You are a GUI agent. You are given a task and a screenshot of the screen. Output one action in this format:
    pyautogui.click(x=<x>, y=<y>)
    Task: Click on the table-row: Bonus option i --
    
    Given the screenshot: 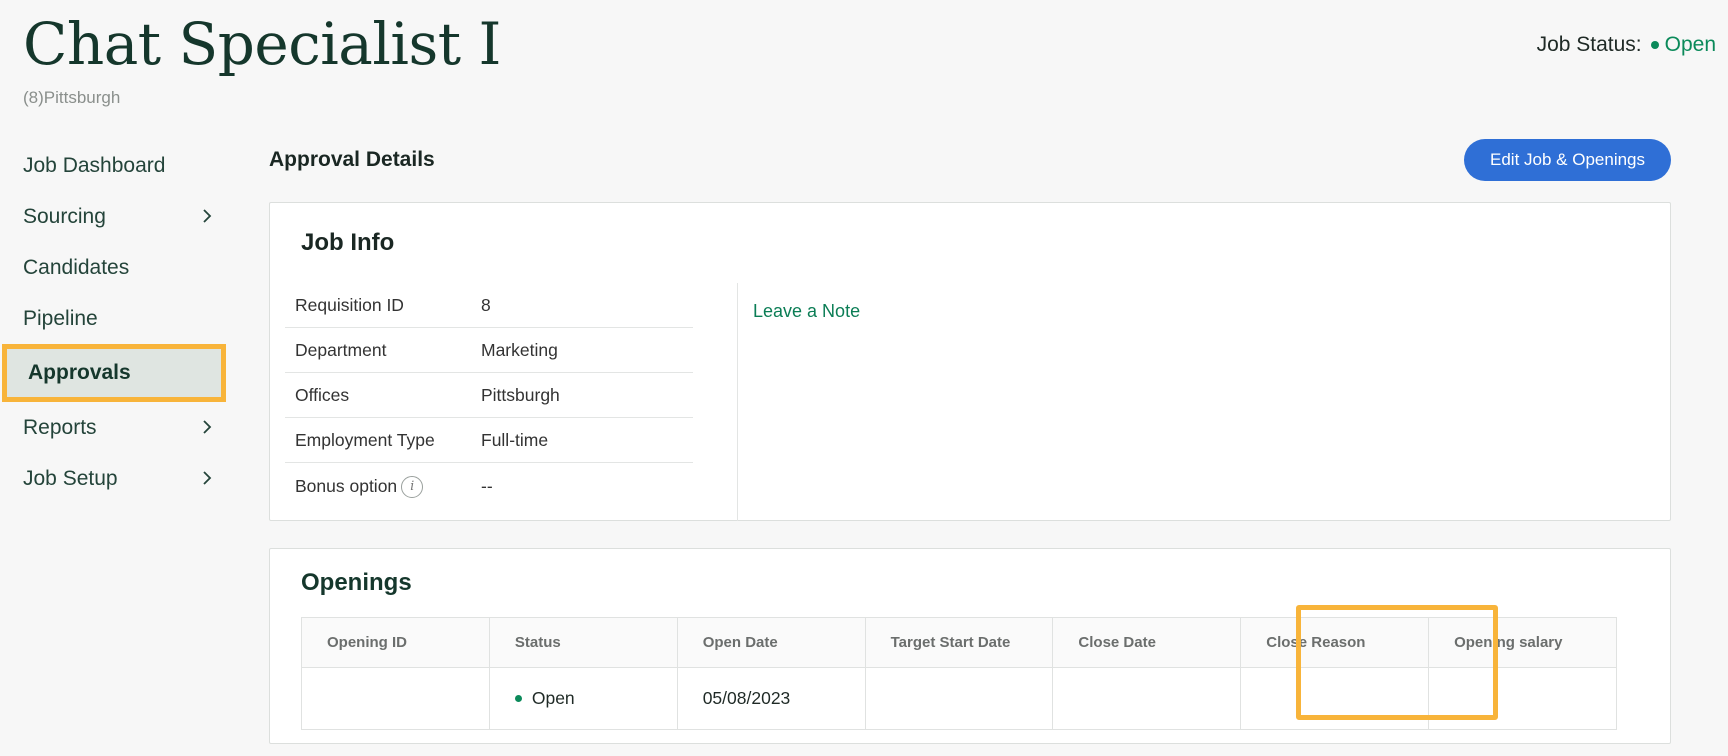 What is the action you would take?
    pyautogui.click(x=489, y=486)
    